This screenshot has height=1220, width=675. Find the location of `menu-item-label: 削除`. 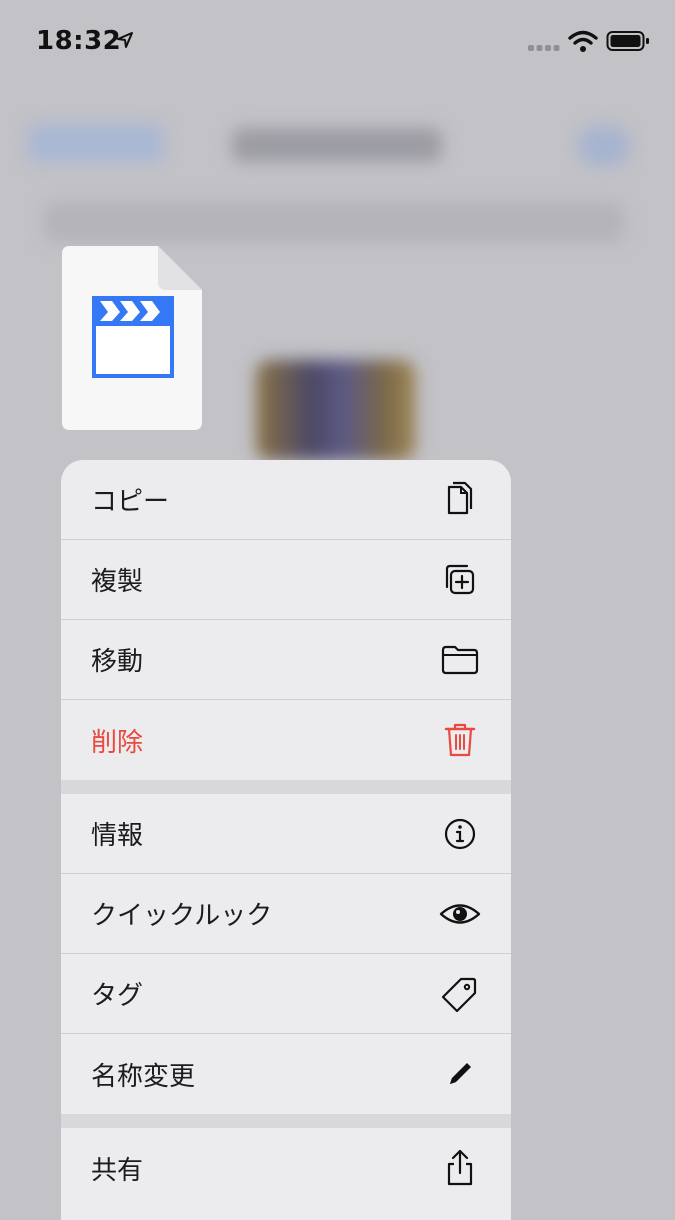

menu-item-label: 削除 is located at coordinates (117, 742).